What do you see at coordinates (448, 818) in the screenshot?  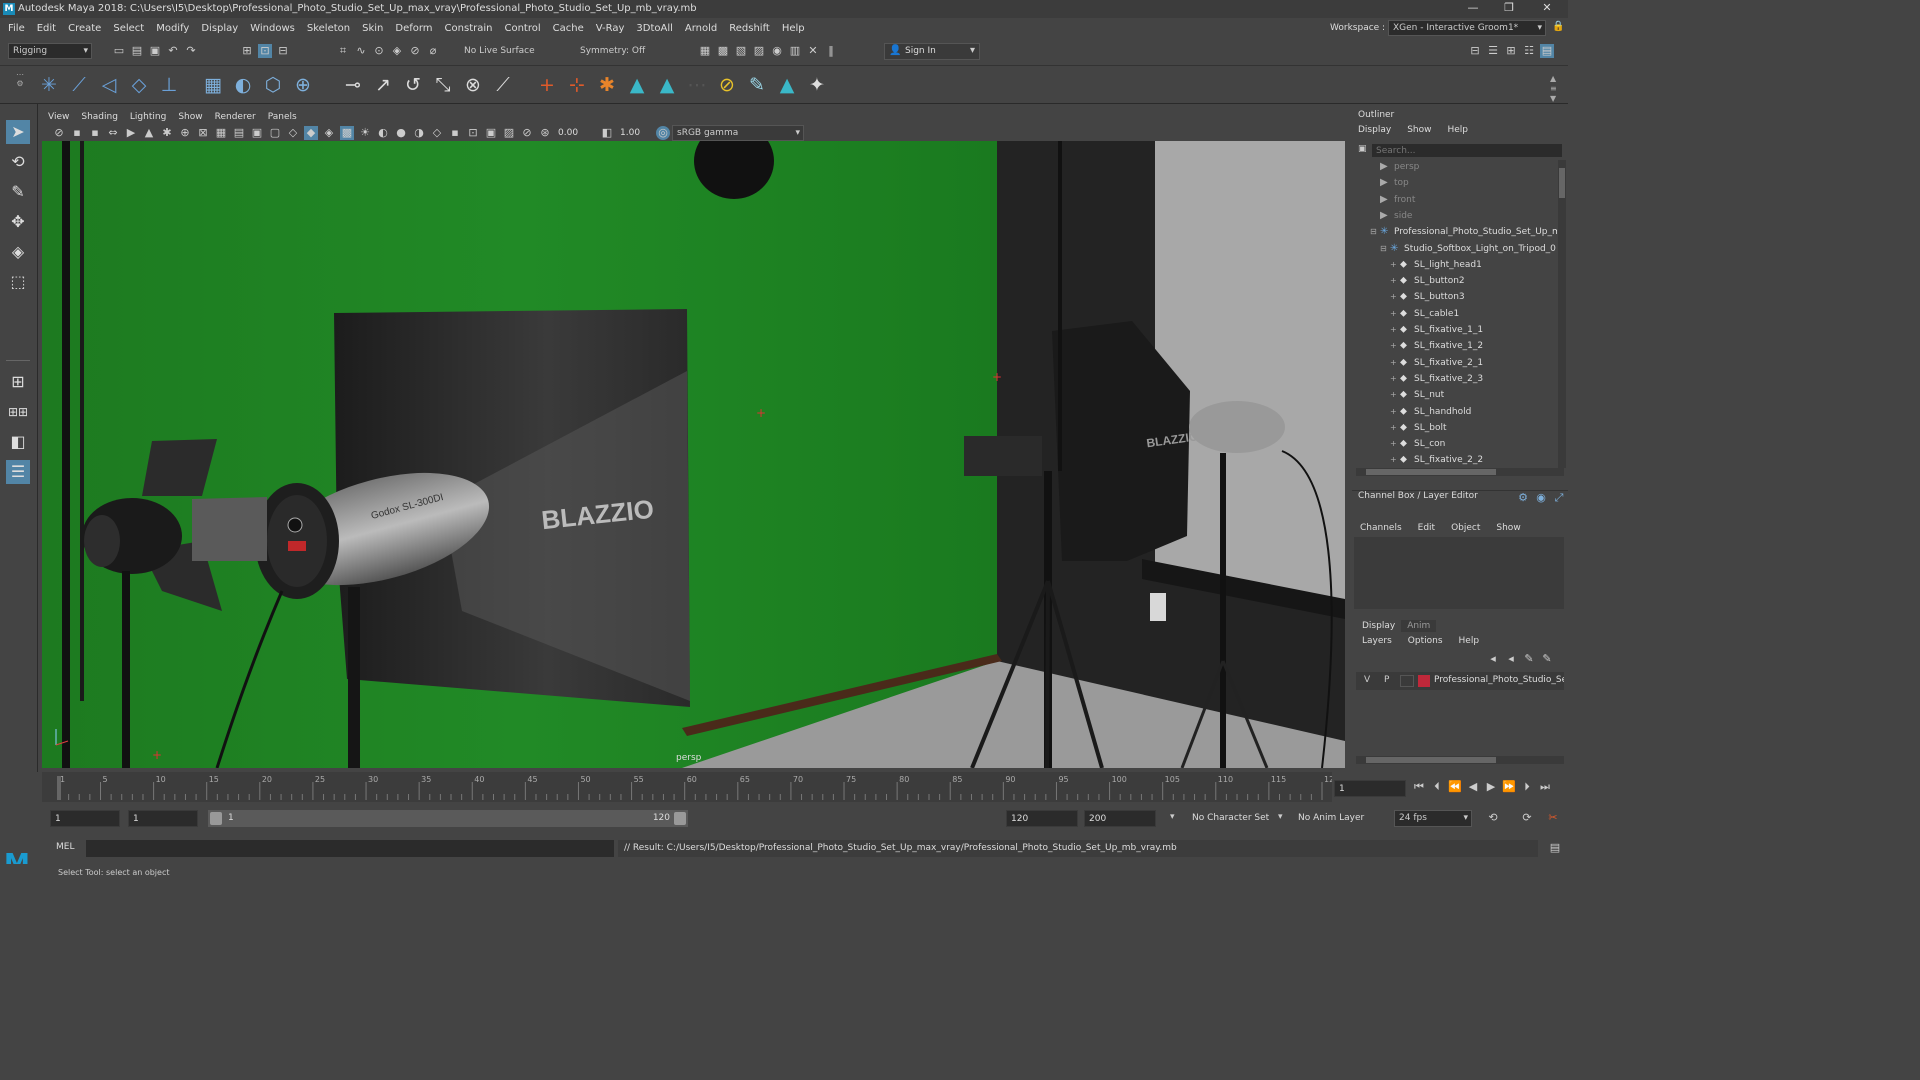 I see `range-slider: 1 120` at bounding box center [448, 818].